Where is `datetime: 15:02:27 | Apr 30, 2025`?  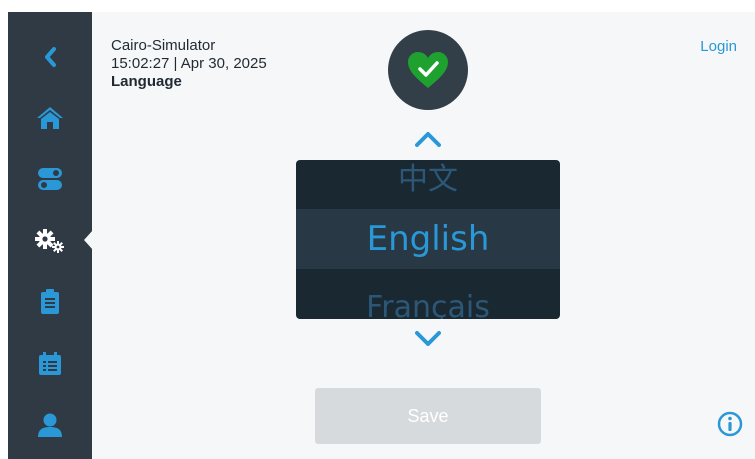
datetime: 15:02:27 | Apr 30, 2025 is located at coordinates (189, 63).